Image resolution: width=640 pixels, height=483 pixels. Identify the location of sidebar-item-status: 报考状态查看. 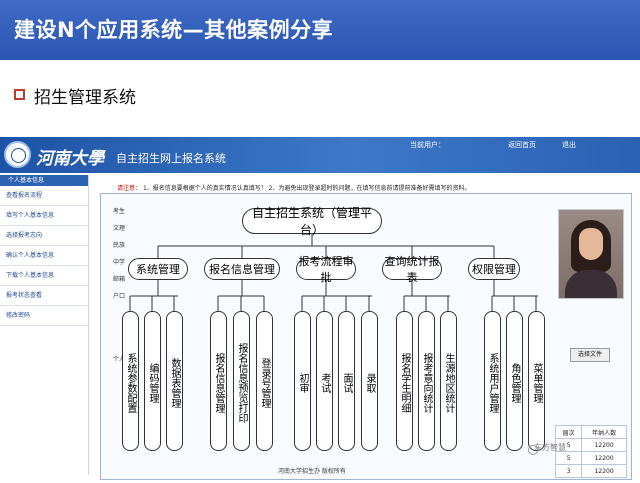
(44, 296).